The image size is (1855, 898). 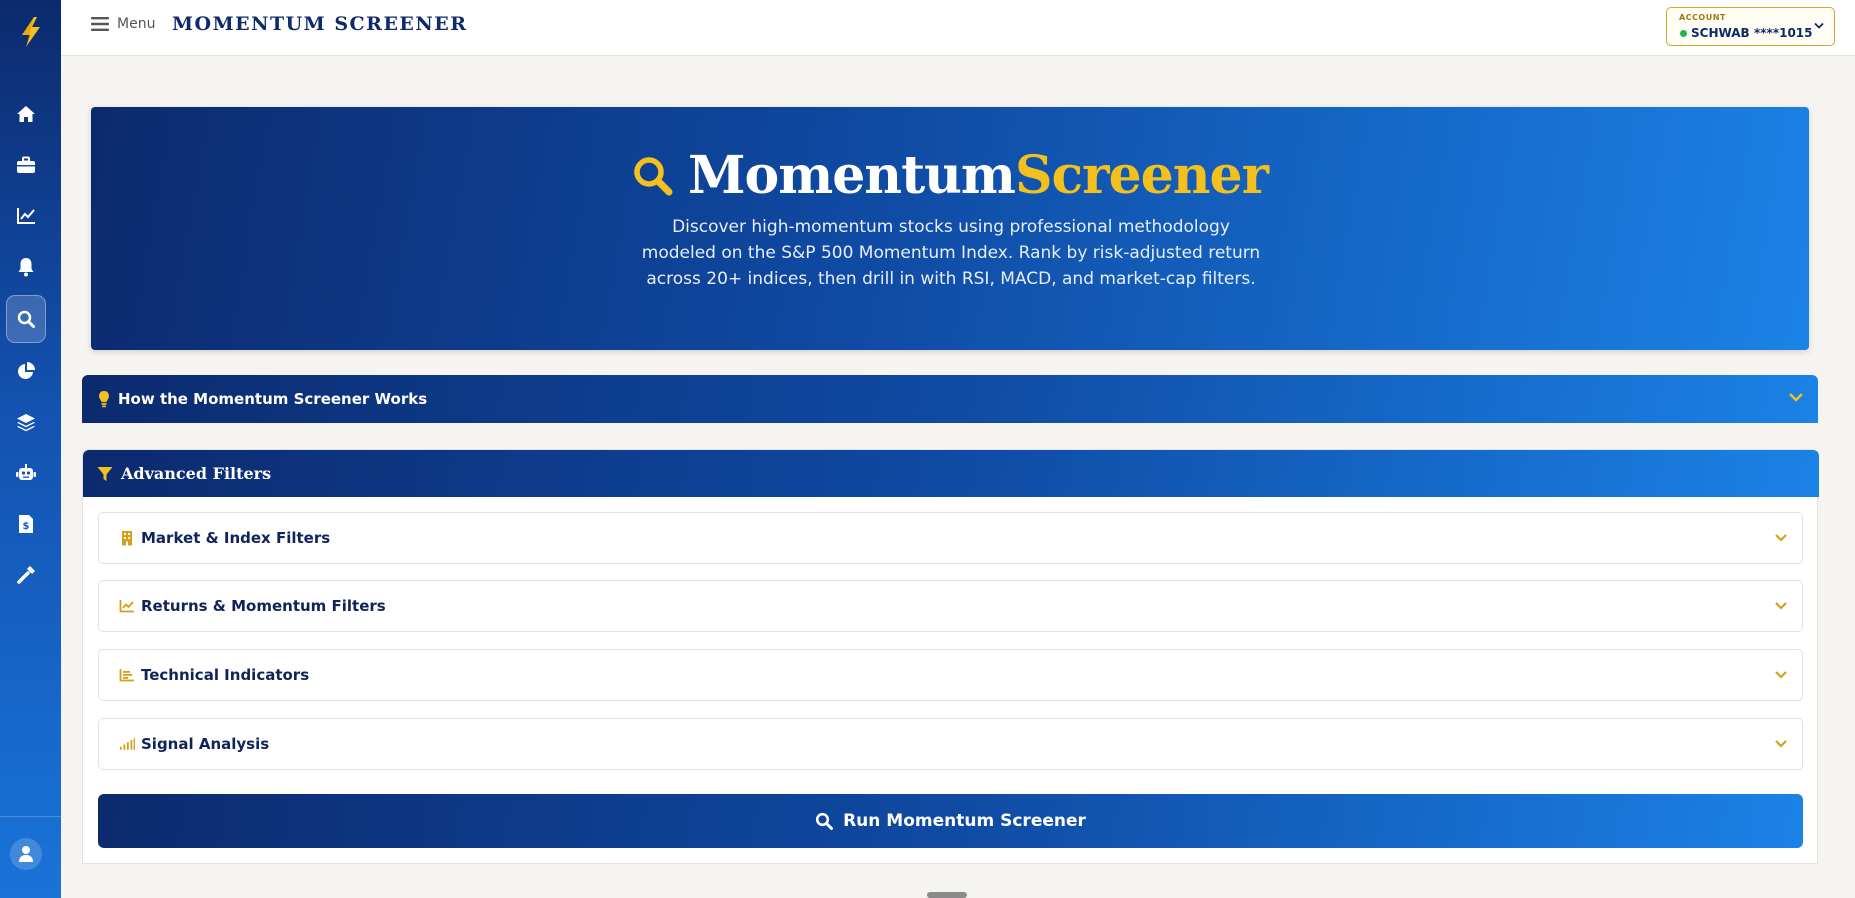 What do you see at coordinates (964, 821) in the screenshot?
I see `run-screener-label: Run Momentum Screener` at bounding box center [964, 821].